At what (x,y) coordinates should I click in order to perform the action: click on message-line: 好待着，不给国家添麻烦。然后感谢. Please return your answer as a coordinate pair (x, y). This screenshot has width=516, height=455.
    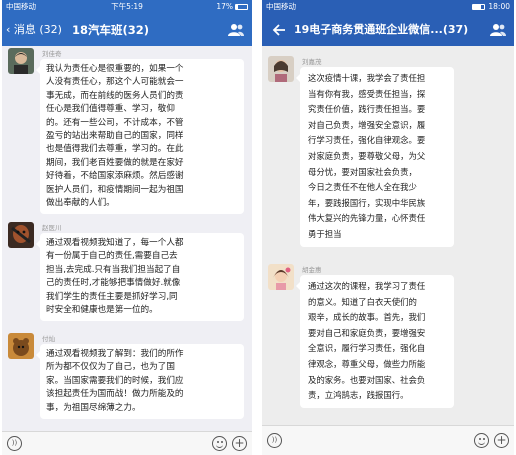
    Looking at the image, I should click on (115, 176).